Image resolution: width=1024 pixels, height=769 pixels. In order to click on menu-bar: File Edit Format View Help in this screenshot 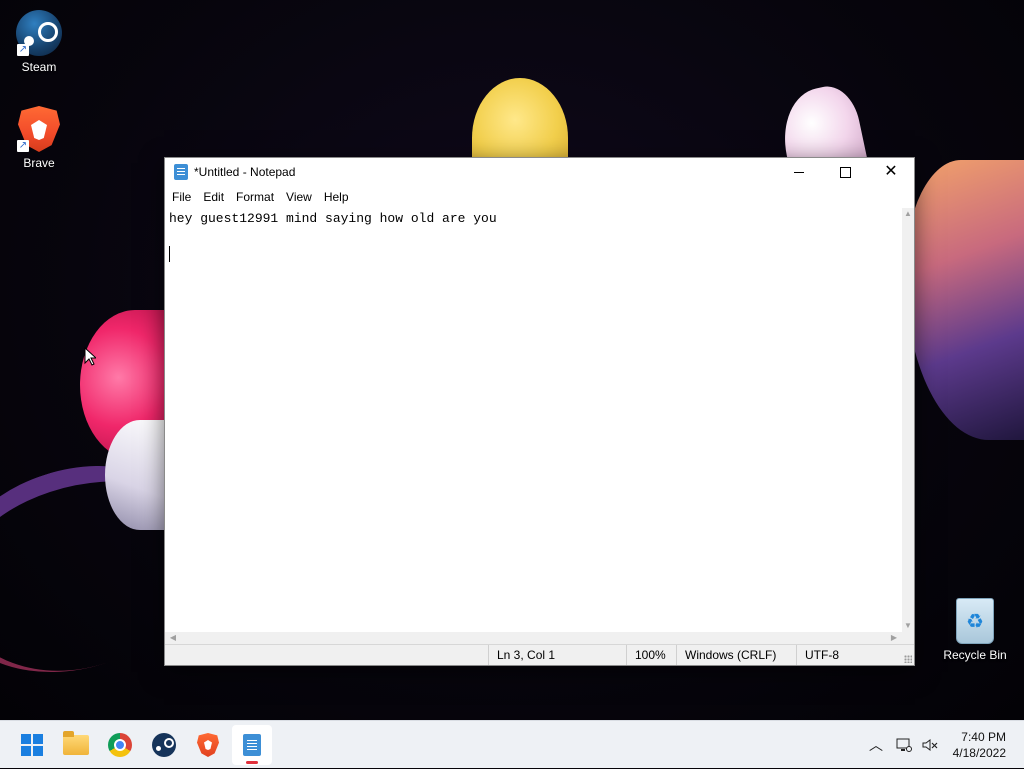, I will do `click(539, 197)`.